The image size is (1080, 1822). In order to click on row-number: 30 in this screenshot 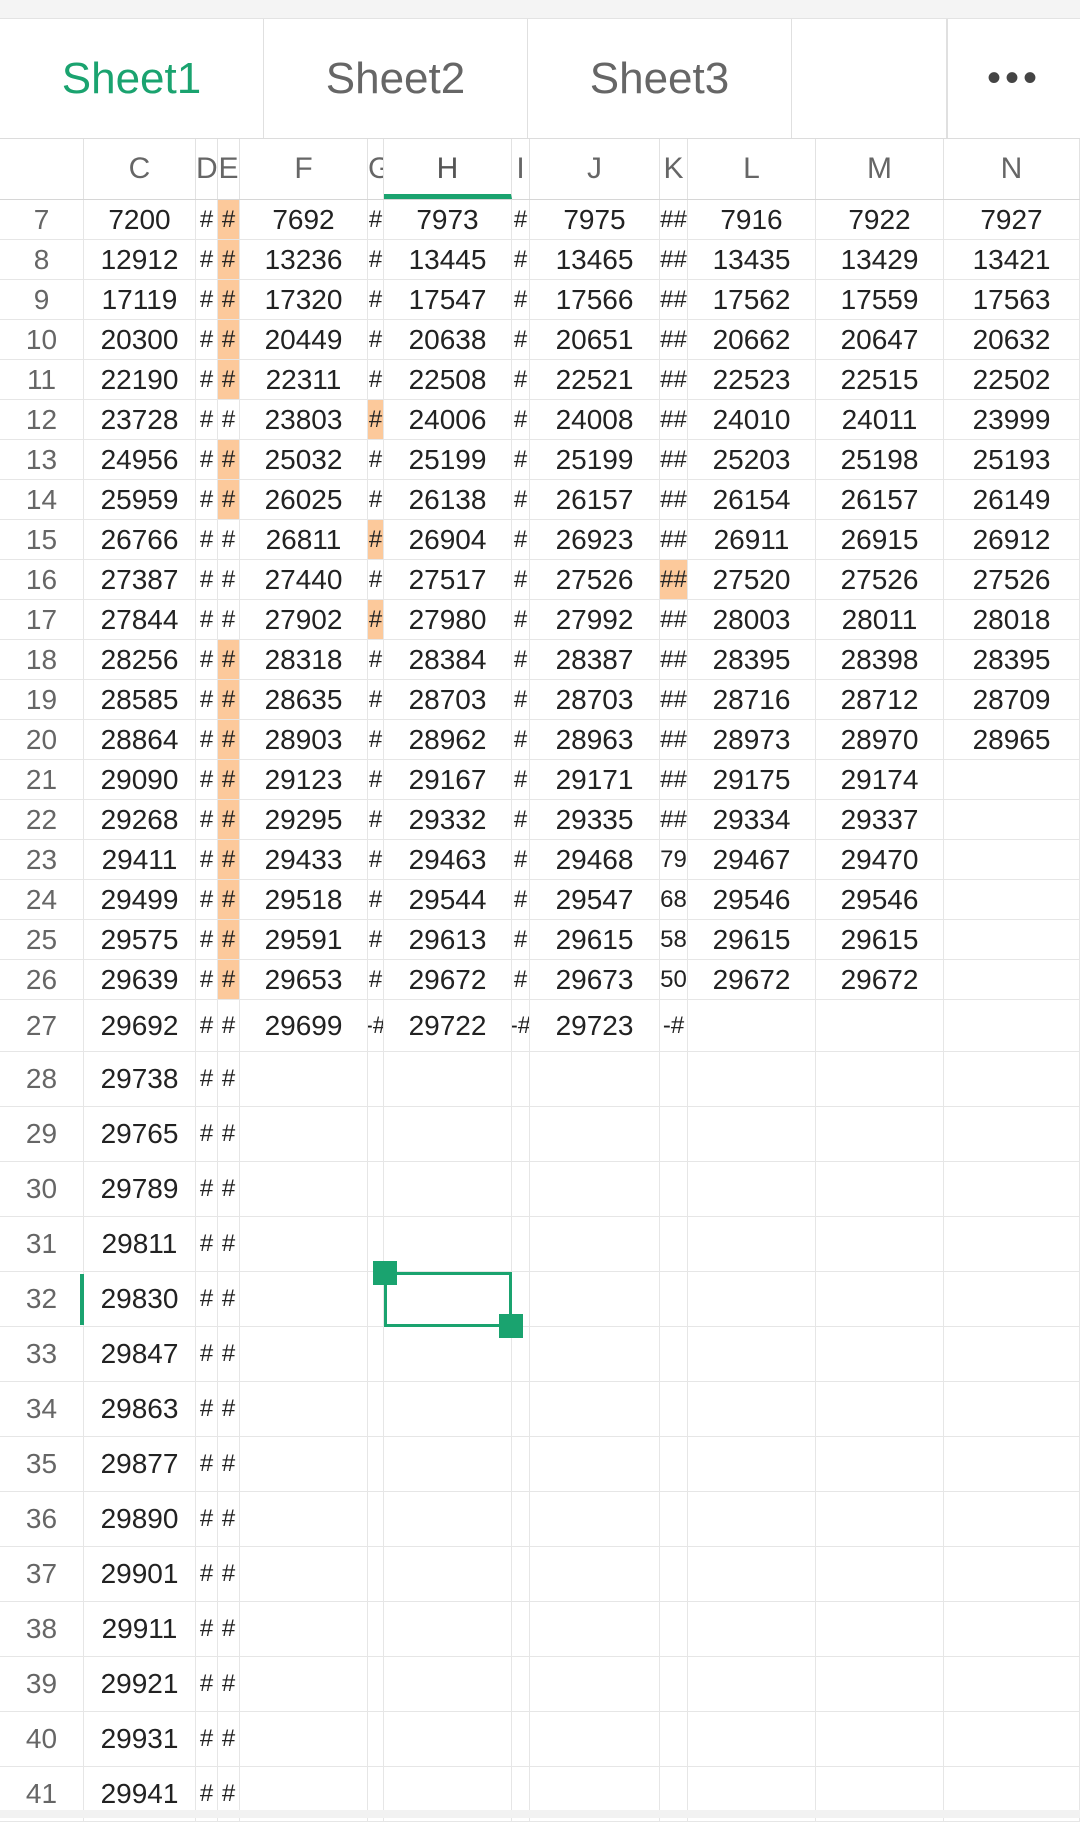, I will do `click(42, 1189)`.